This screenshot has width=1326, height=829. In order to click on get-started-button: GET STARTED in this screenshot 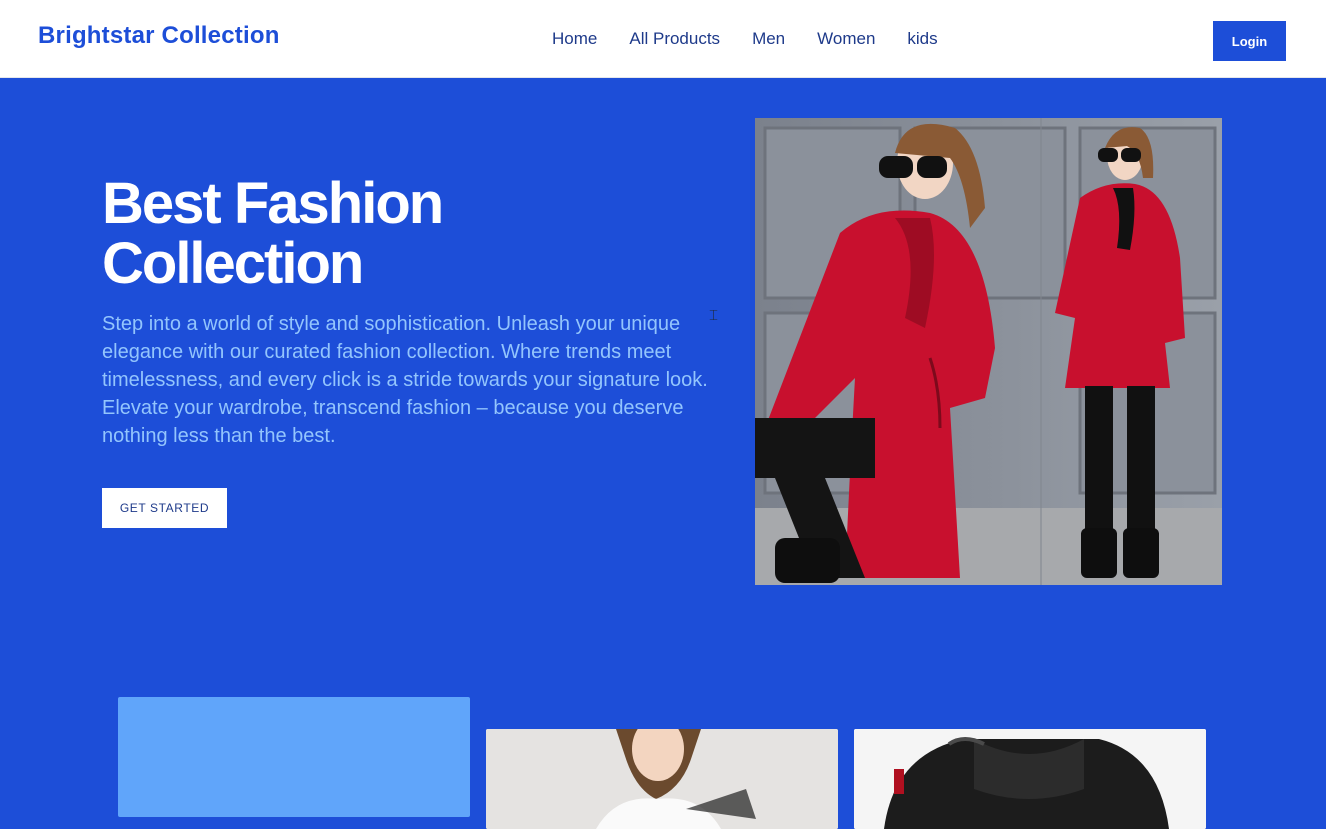, I will do `click(164, 508)`.